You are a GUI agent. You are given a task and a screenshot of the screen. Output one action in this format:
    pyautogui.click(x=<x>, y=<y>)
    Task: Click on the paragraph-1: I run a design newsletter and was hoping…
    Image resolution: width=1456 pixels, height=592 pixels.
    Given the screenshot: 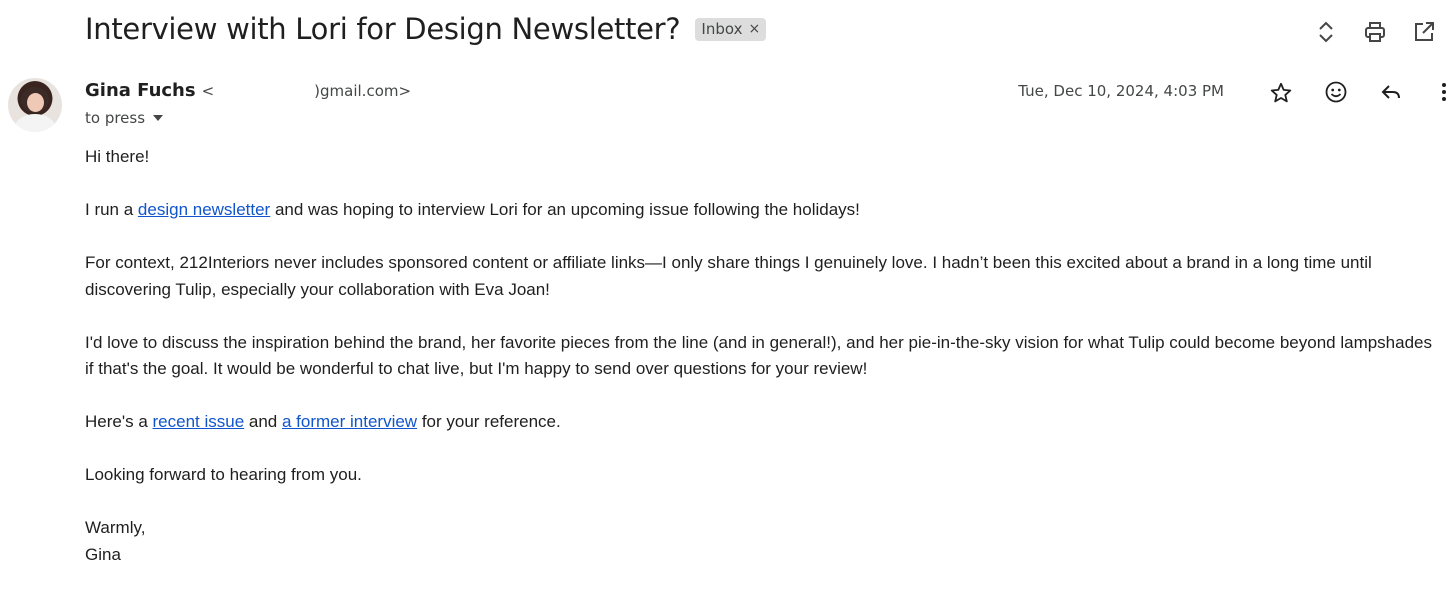 What is the action you would take?
    pyautogui.click(x=760, y=210)
    